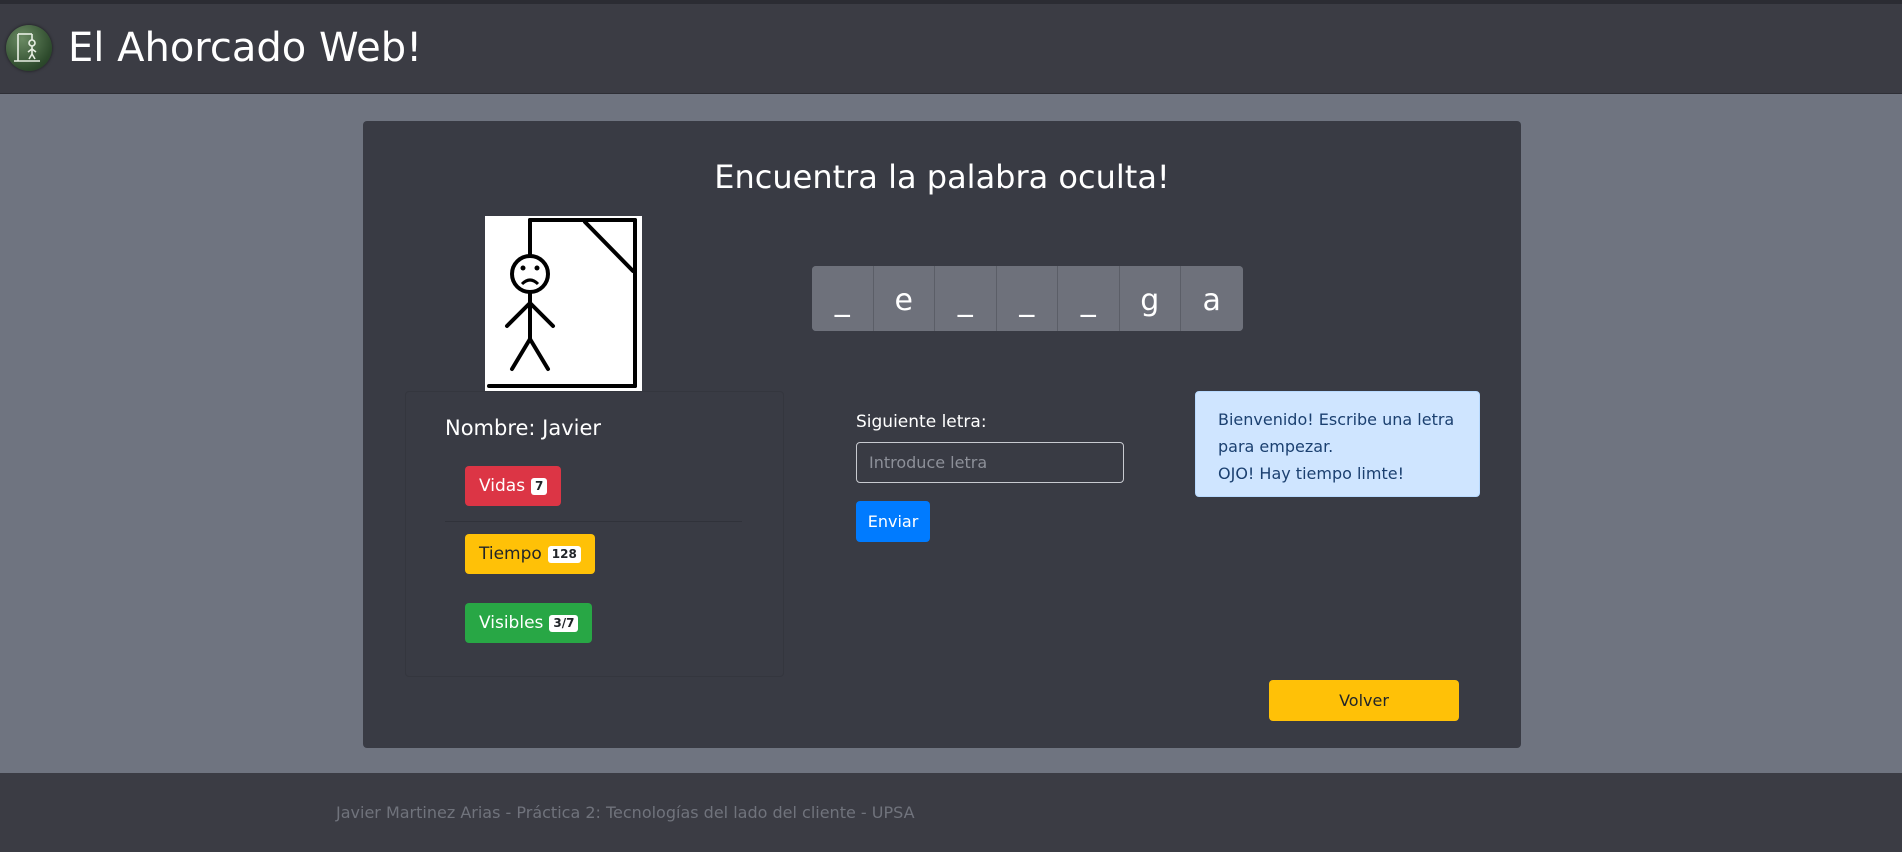 The image size is (1902, 852). What do you see at coordinates (942, 177) in the screenshot?
I see `game-title: Encuentra la palabra oculta!` at bounding box center [942, 177].